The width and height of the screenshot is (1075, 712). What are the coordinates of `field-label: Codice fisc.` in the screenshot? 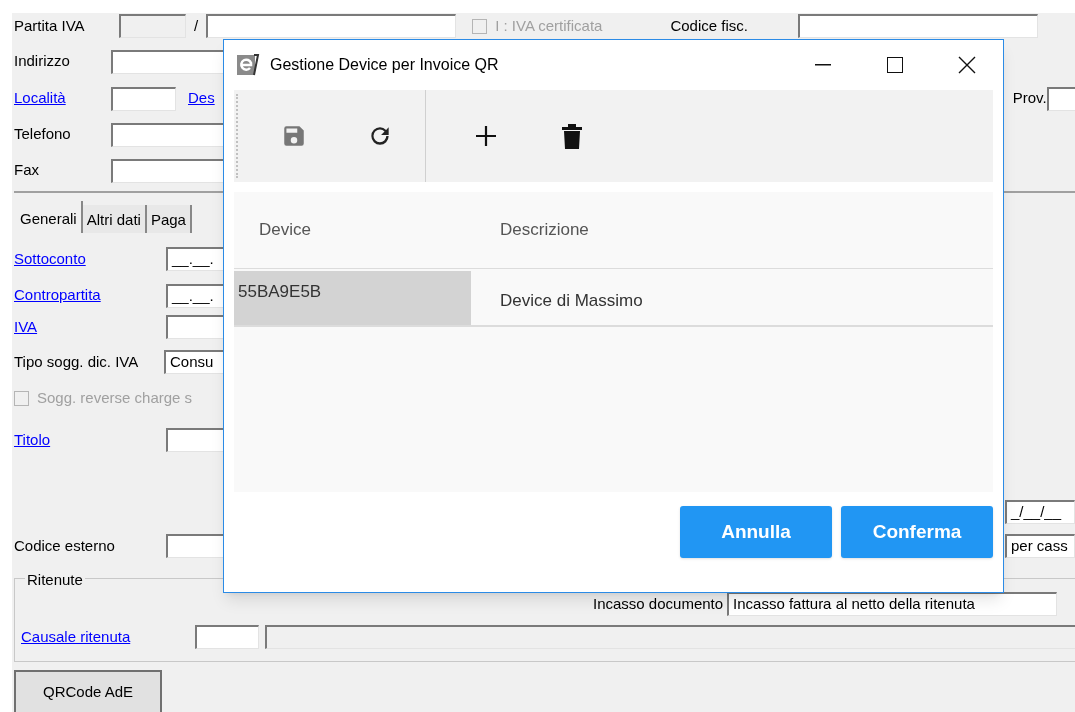 It's located at (709, 25).